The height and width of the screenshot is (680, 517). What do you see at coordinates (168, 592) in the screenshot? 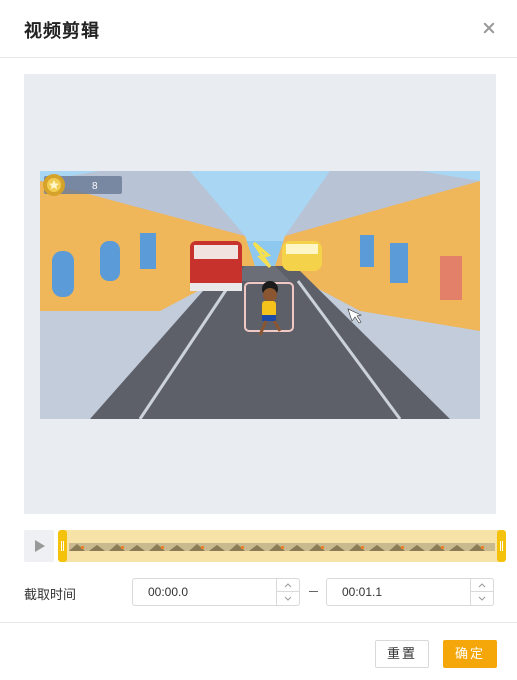
I see `start-time-value: 00:00.0` at bounding box center [168, 592].